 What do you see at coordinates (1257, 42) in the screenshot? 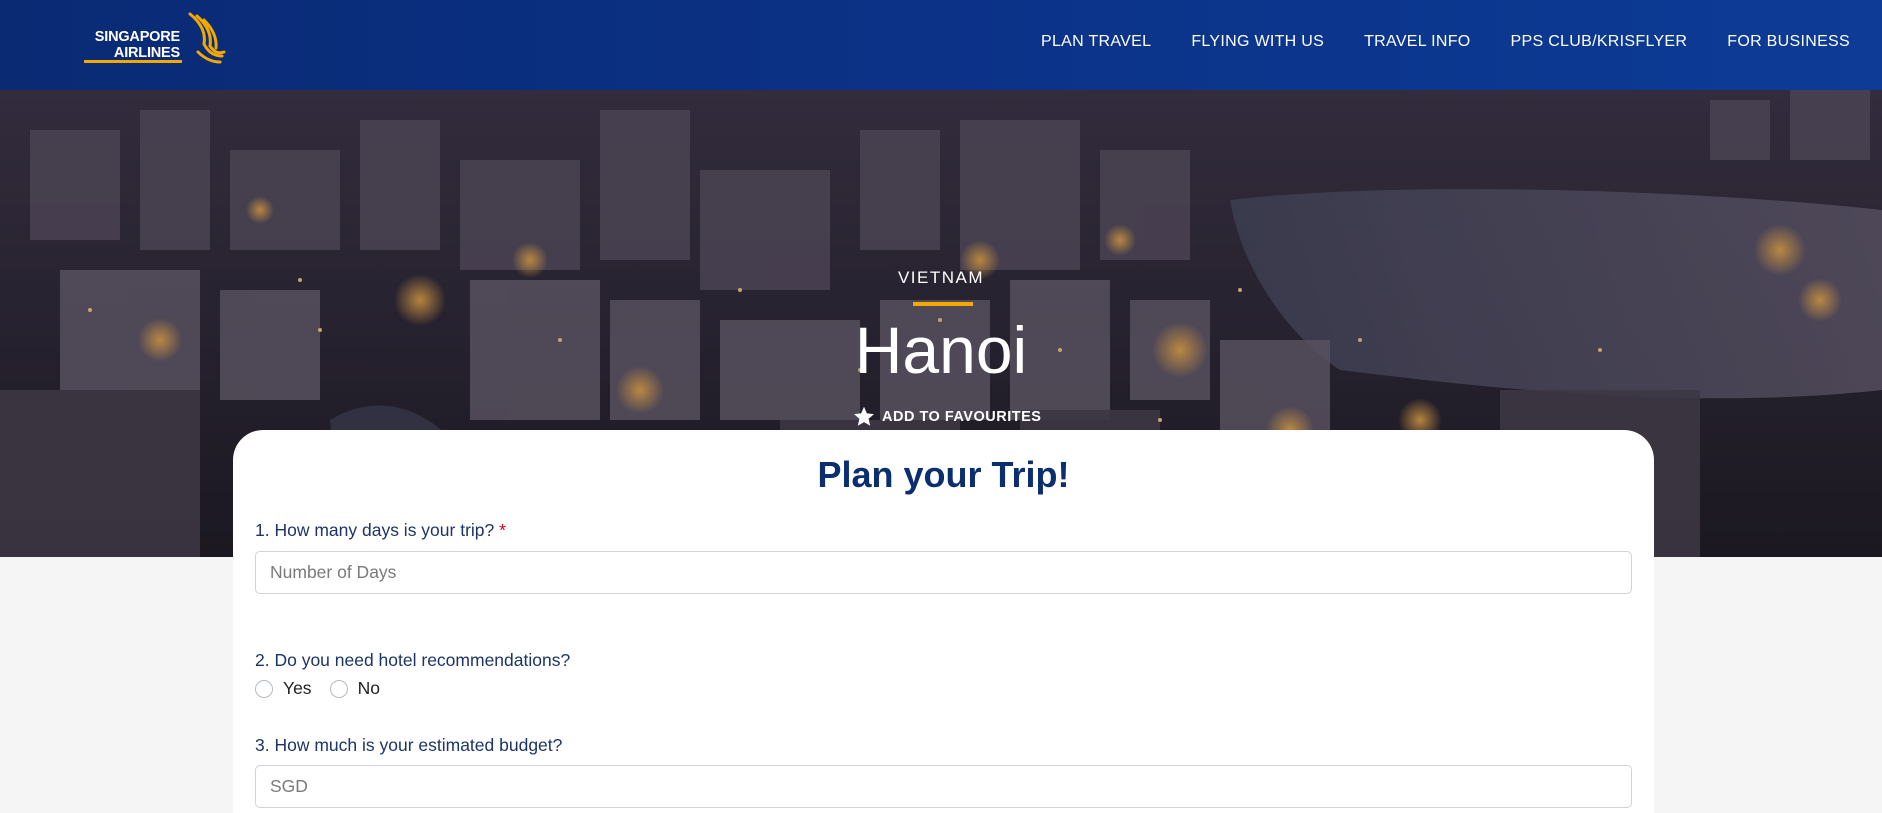
I see `nav-flying-with-us: FLYING WITH US` at bounding box center [1257, 42].